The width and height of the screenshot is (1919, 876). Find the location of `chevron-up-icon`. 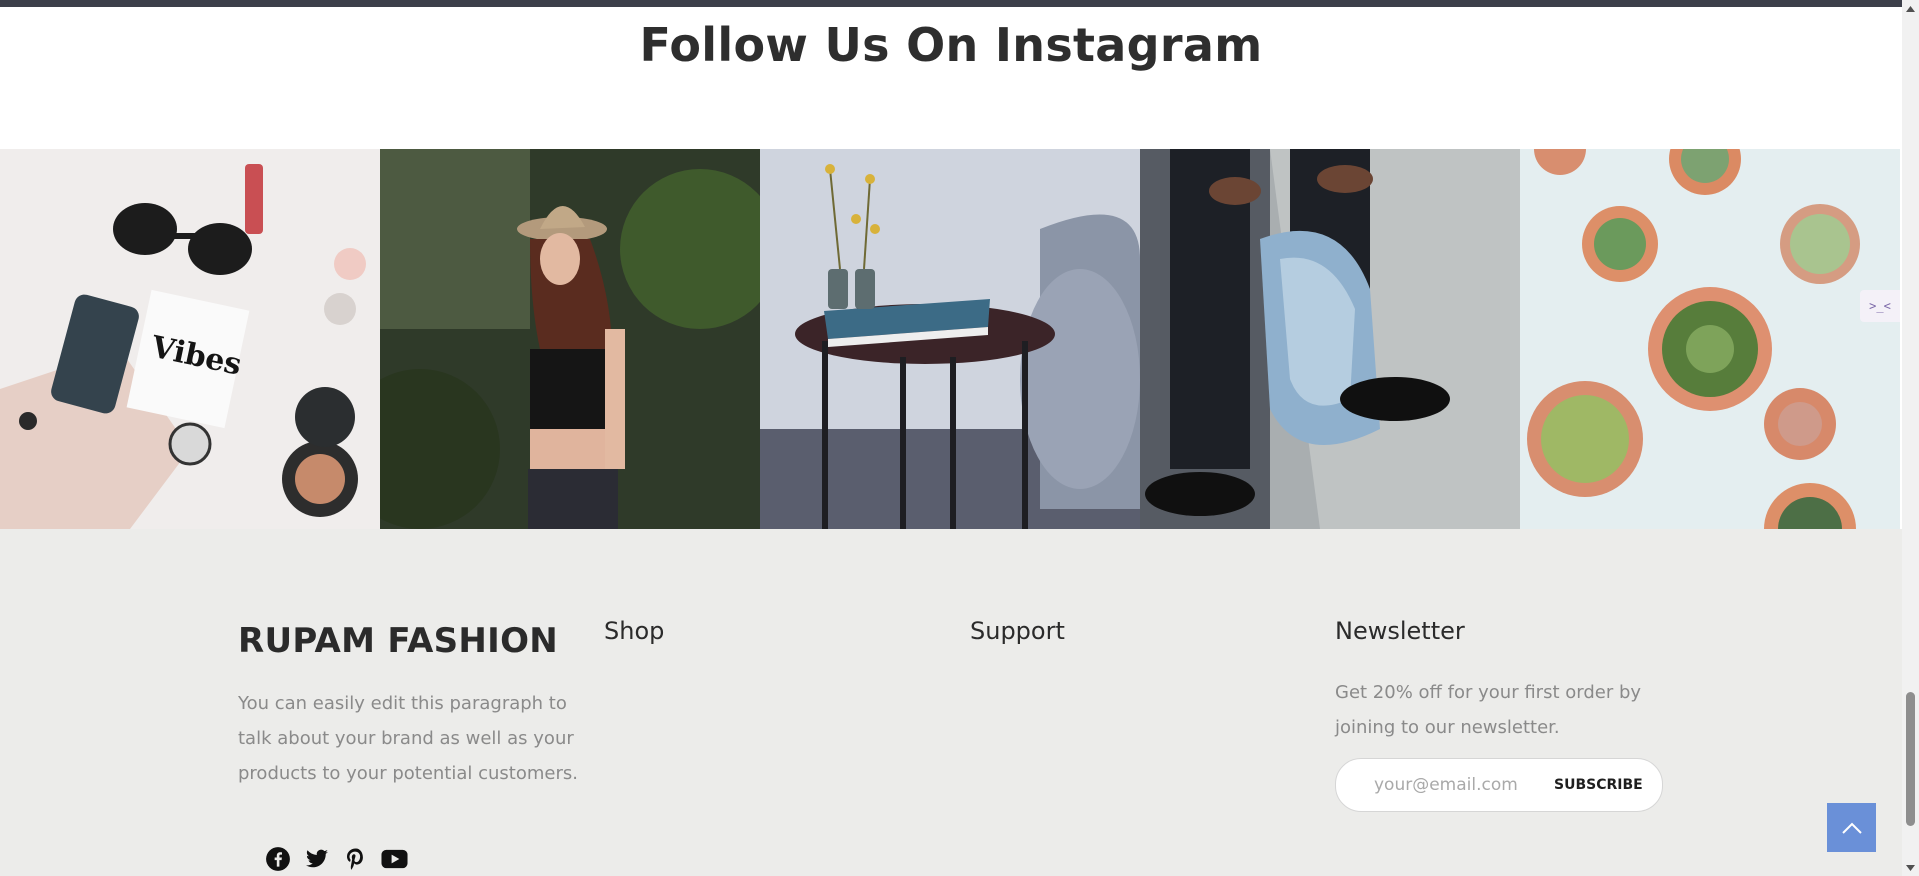

chevron-up-icon is located at coordinates (1851, 828).